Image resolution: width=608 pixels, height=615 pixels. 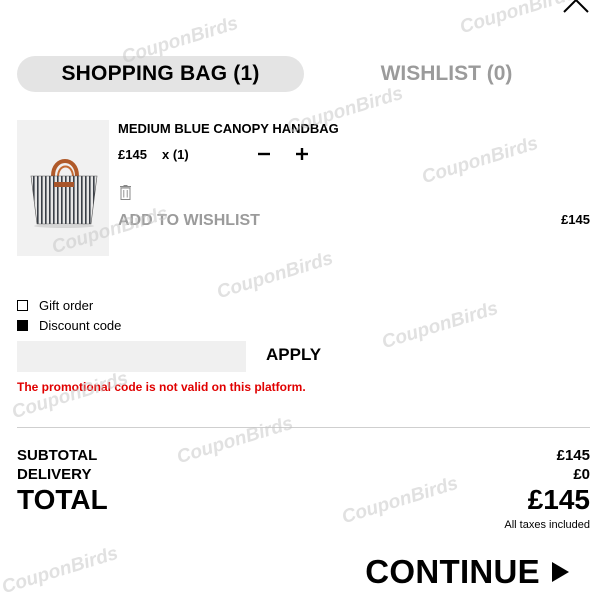 I want to click on subtotal-value: £145, so click(x=573, y=455).